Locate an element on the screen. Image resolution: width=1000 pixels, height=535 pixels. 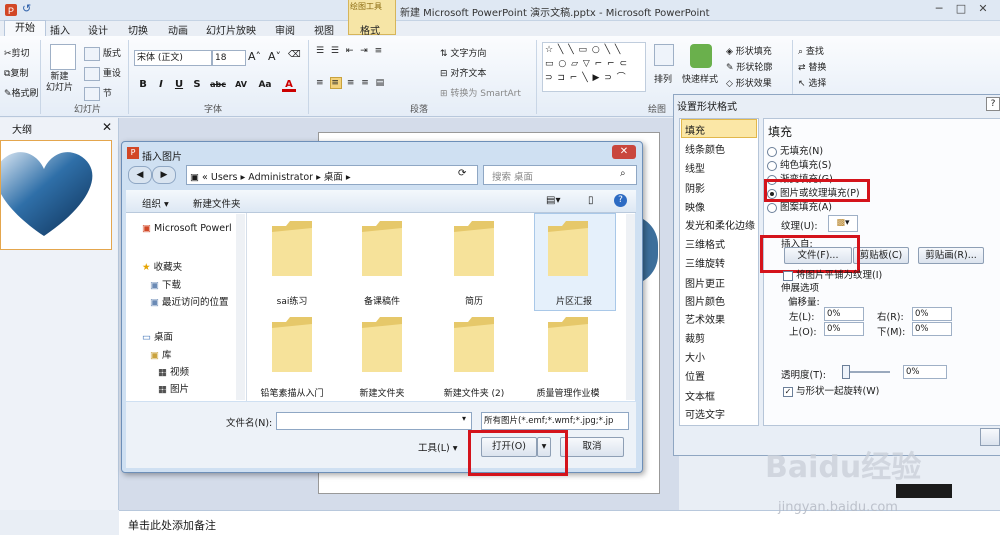
nav-item-videos: ▦ 视频 is located at coordinates (173, 371).